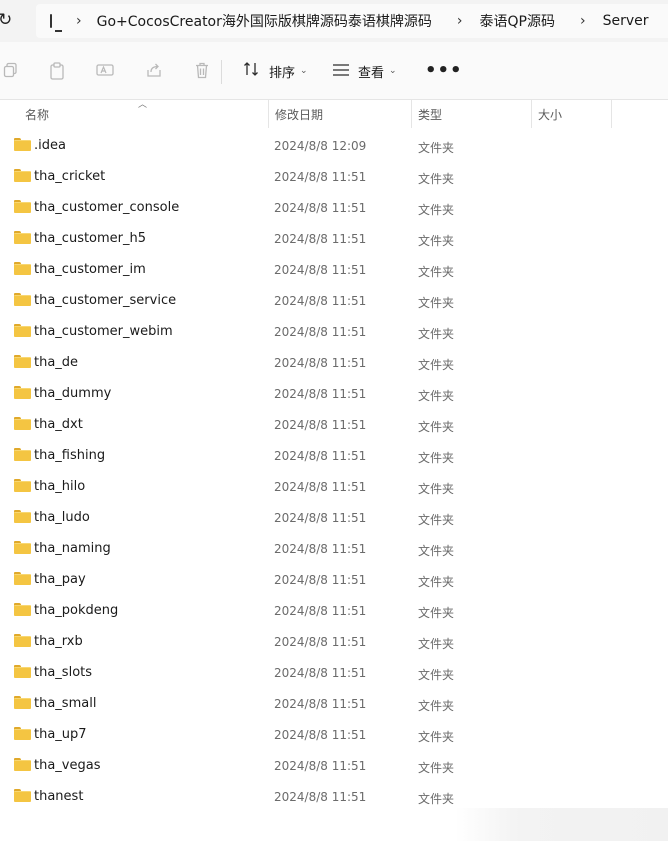 The height and width of the screenshot is (841, 668). I want to click on share-icon, so click(154, 71).